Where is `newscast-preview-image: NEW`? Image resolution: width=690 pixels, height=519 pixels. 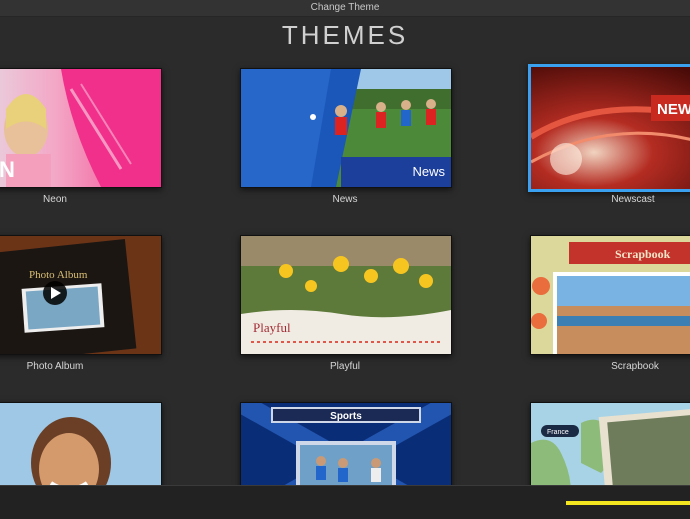 newscast-preview-image: NEW is located at coordinates (610, 128).